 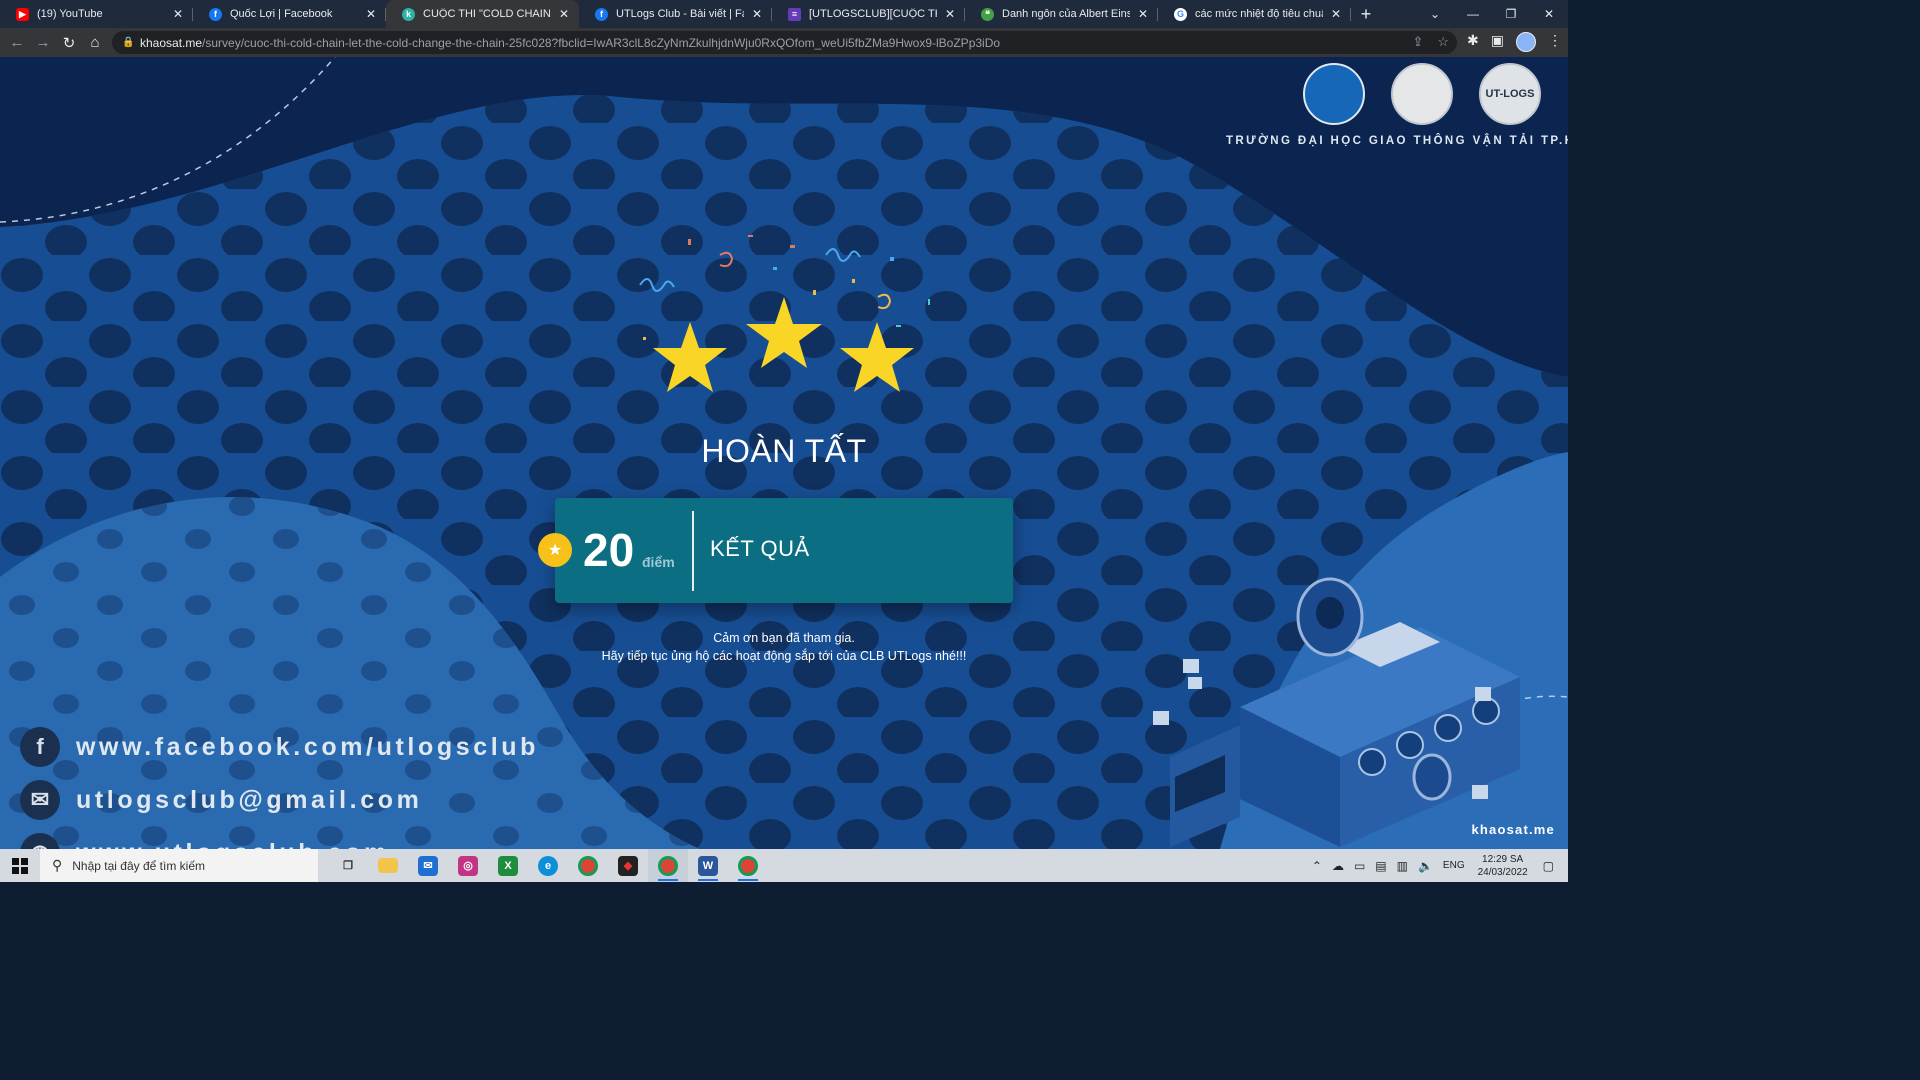 I want to click on completion-title: HOÀN TẤT, so click(x=784, y=451).